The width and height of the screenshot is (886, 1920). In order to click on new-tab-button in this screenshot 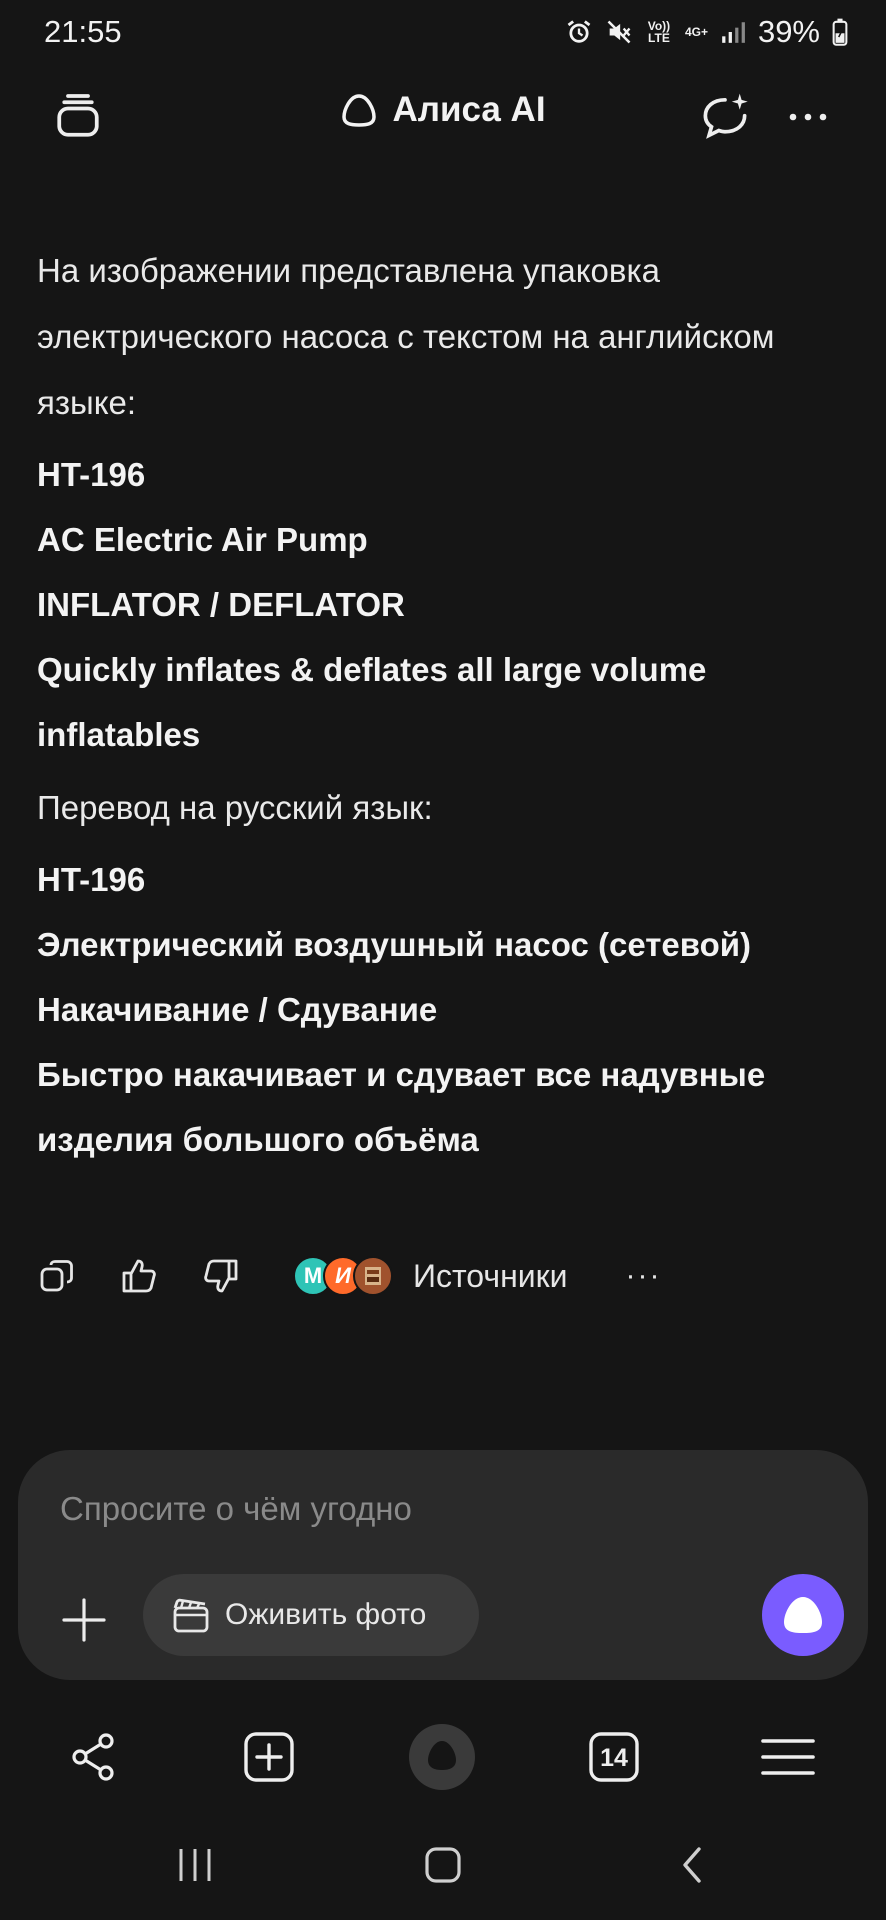, I will do `click(269, 1757)`.